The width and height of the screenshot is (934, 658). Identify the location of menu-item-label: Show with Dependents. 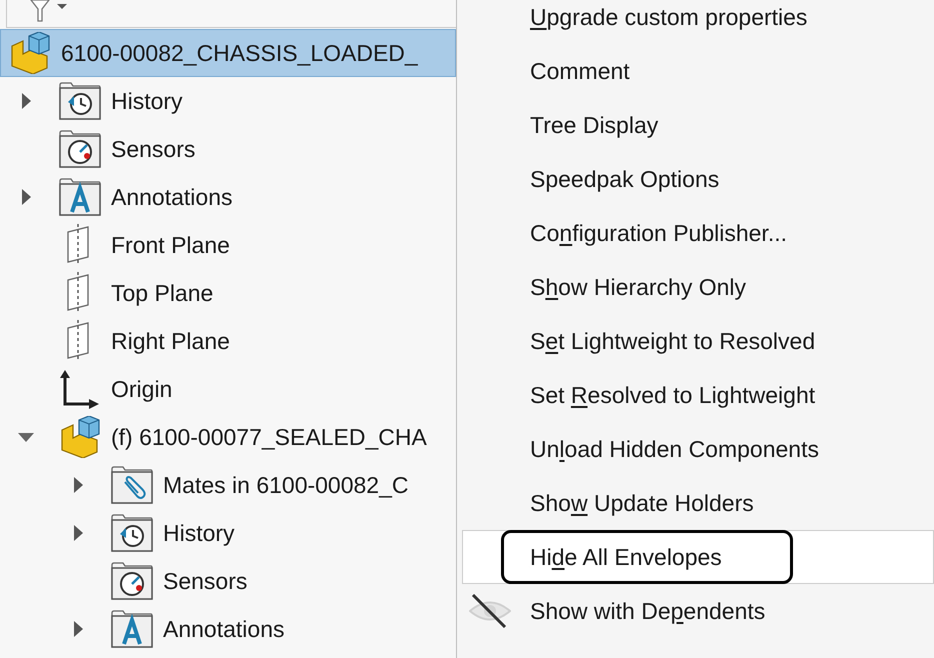
(648, 611).